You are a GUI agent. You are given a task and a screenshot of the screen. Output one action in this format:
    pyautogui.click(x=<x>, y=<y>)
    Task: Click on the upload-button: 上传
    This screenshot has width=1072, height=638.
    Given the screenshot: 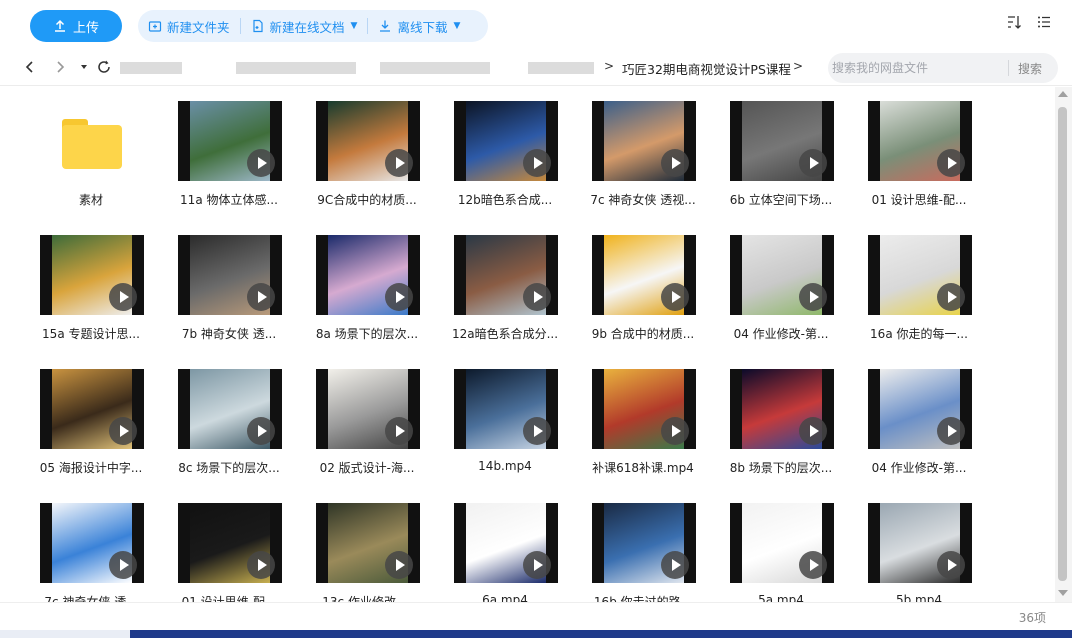 What is the action you would take?
    pyautogui.click(x=76, y=26)
    